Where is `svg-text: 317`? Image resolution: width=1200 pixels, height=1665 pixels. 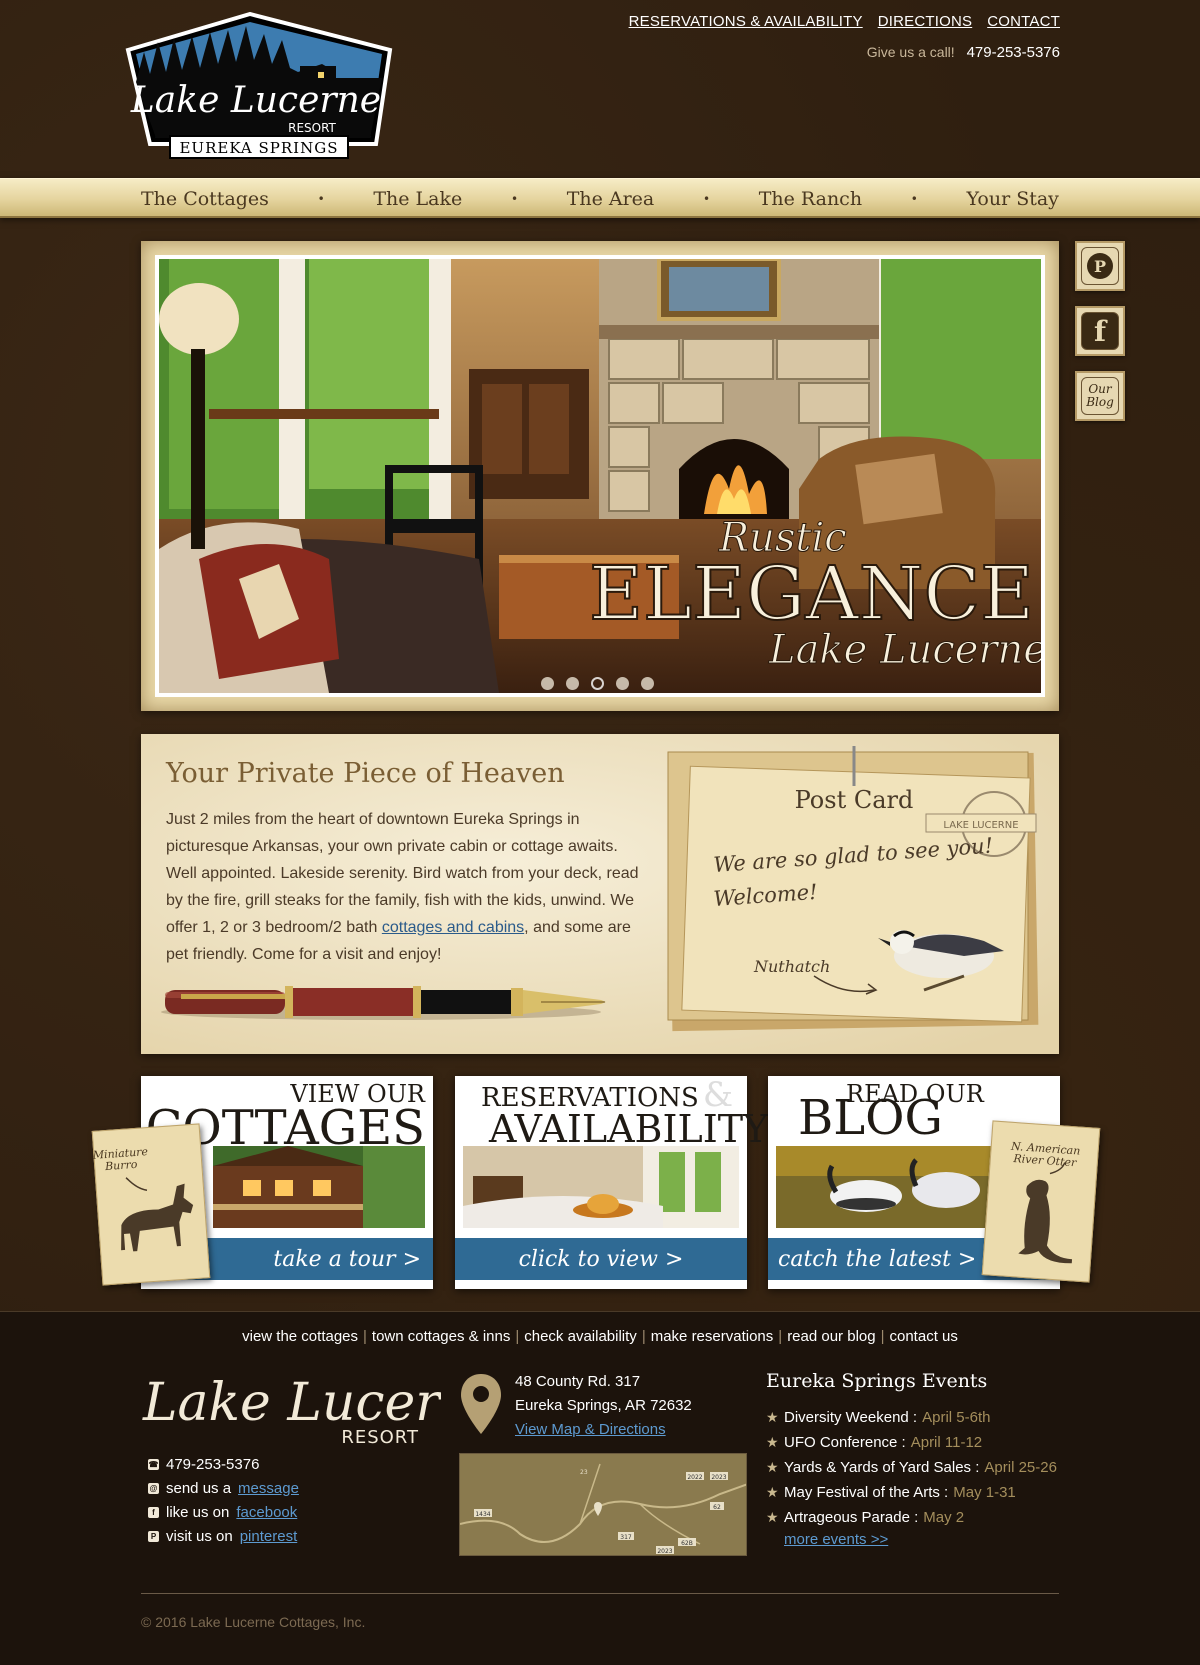 svg-text: 317 is located at coordinates (626, 1537).